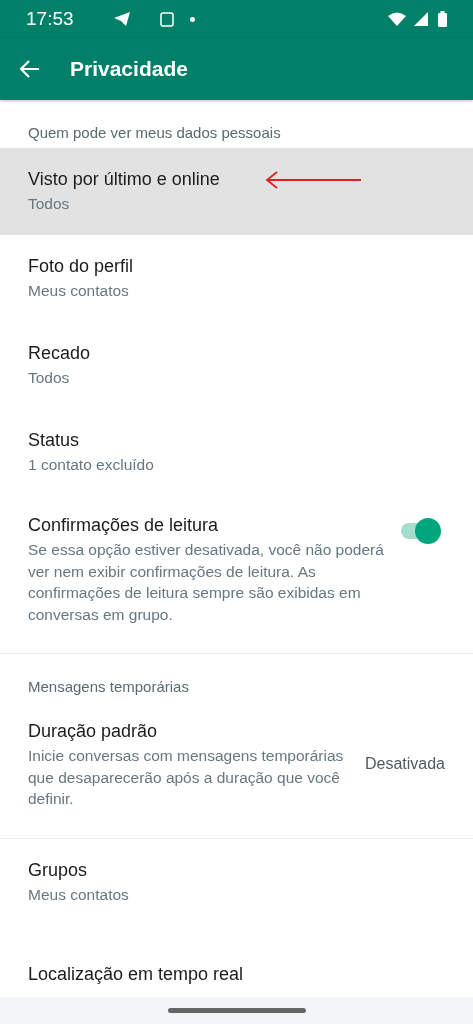 This screenshot has height=1024, width=473. I want to click on item-subtitle: 1 contato excluído, so click(91, 465).